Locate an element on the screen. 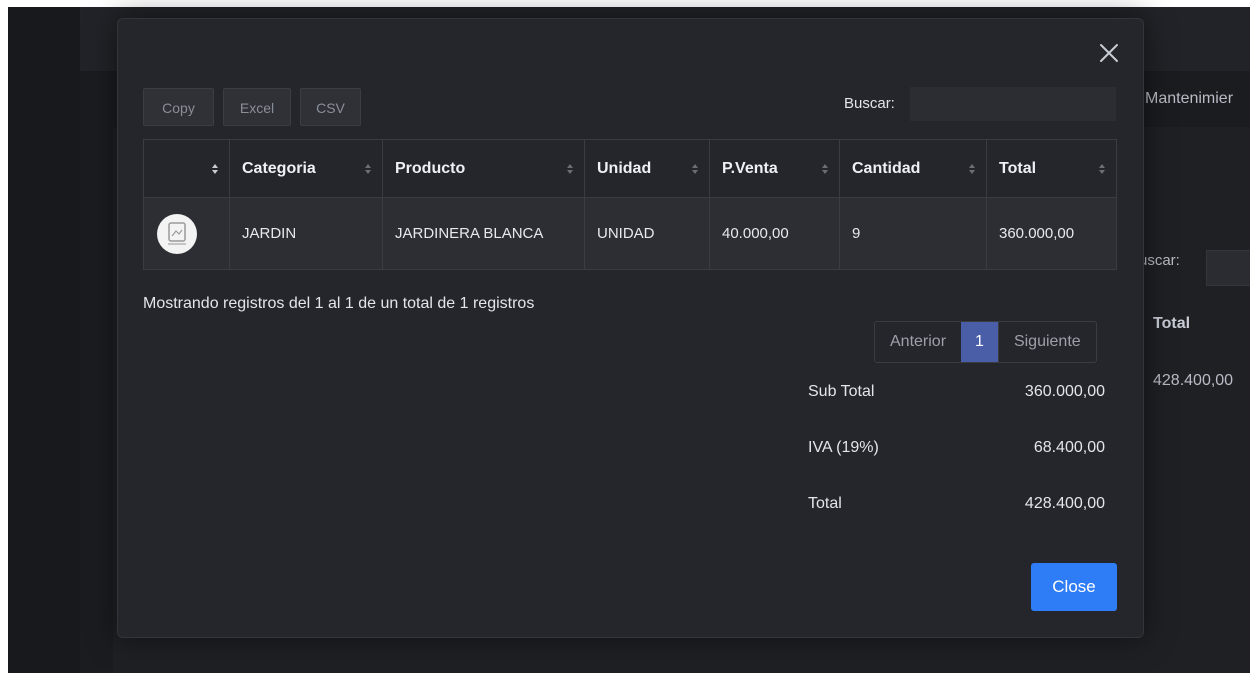 The image size is (1250, 673). grand-total-value: 428.400,00 is located at coordinates (1064, 503).